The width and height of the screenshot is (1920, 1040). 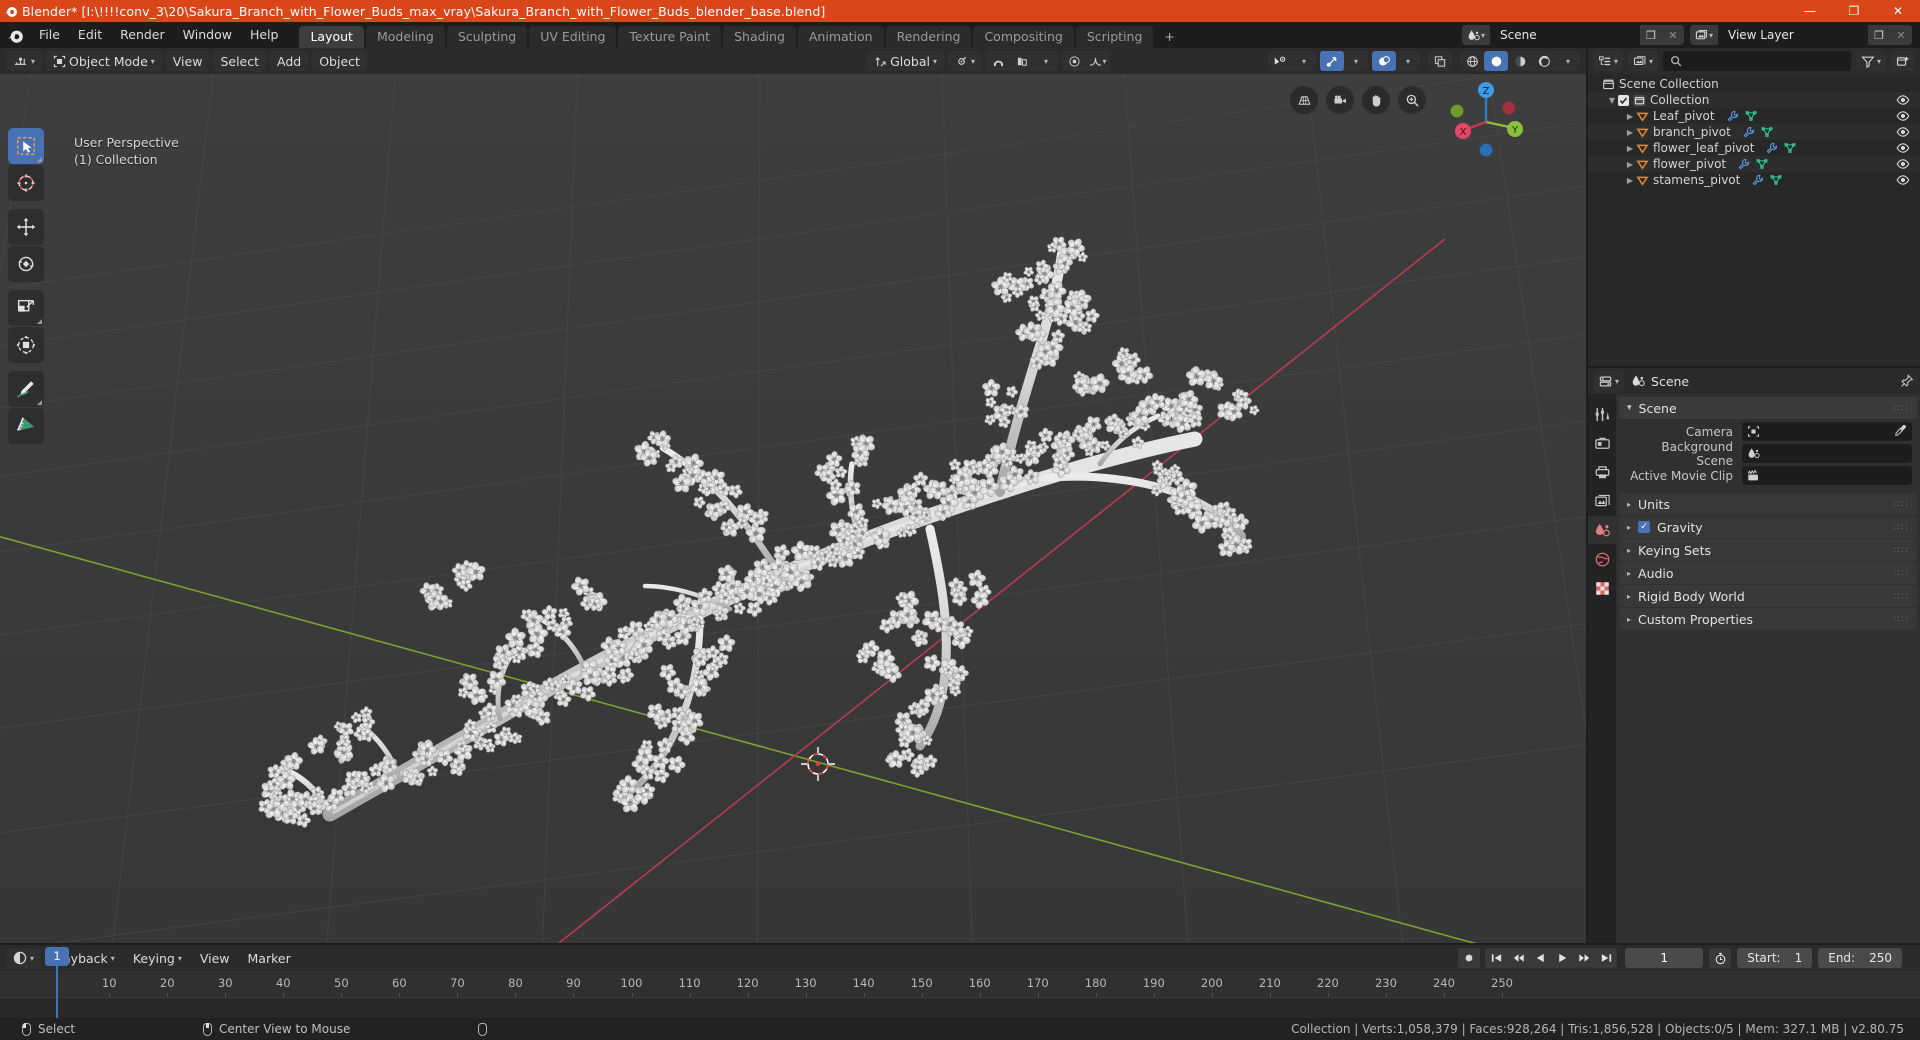 I want to click on camera-field-input, so click(x=1827, y=431).